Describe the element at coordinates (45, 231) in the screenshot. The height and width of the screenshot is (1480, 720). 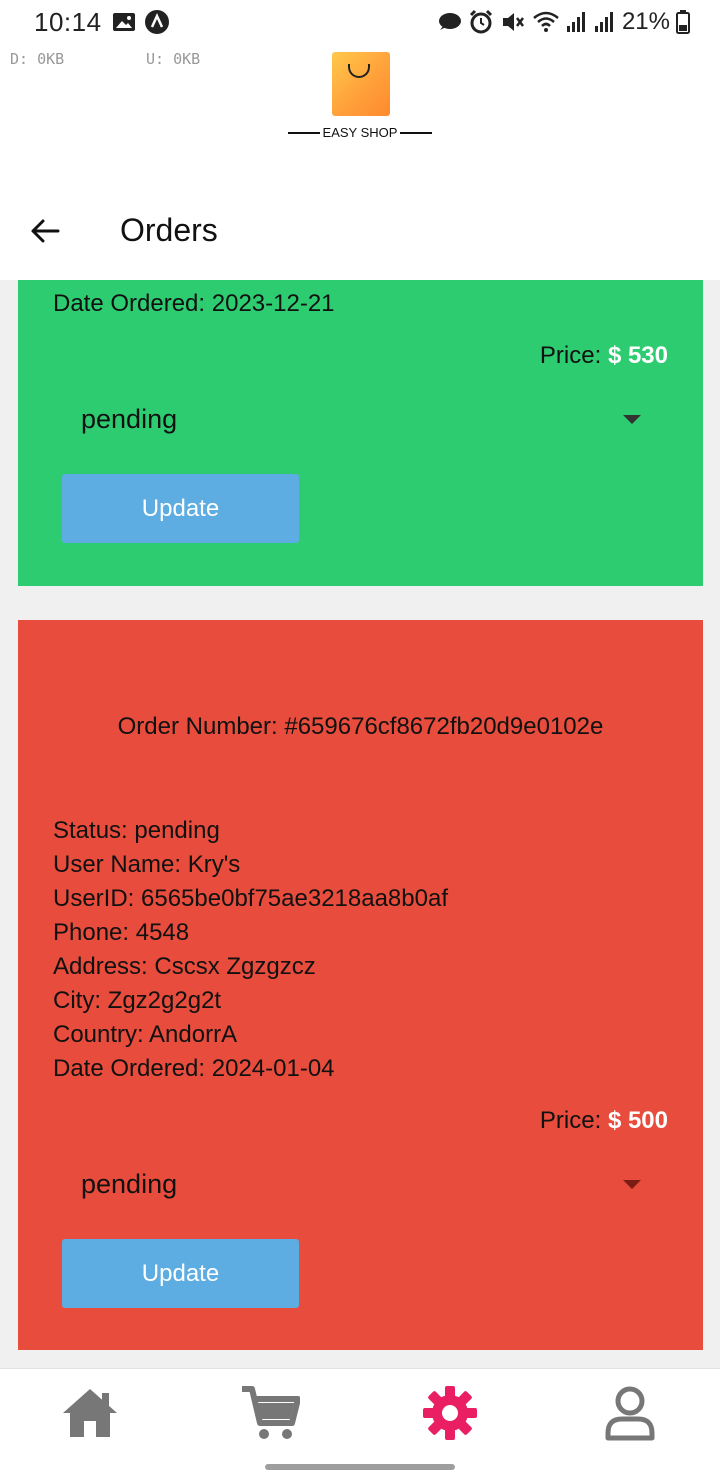
I see `back-arrow-icon` at that location.